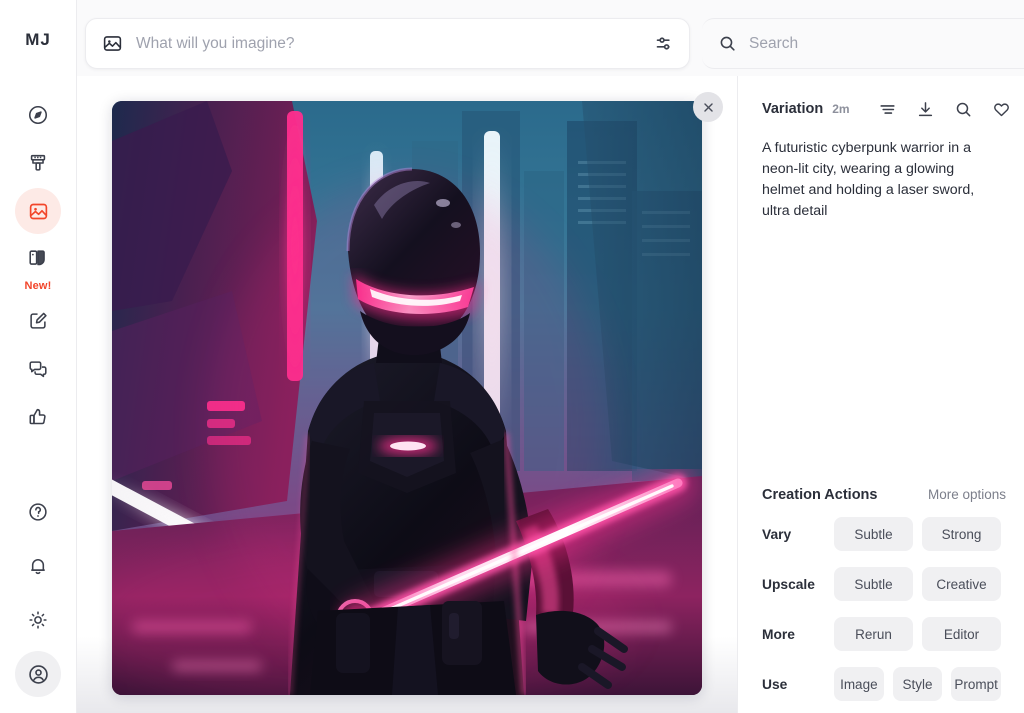 The height and width of the screenshot is (713, 1024). Describe the element at coordinates (961, 584) in the screenshot. I see `upscale-creative-button: Creative` at that location.